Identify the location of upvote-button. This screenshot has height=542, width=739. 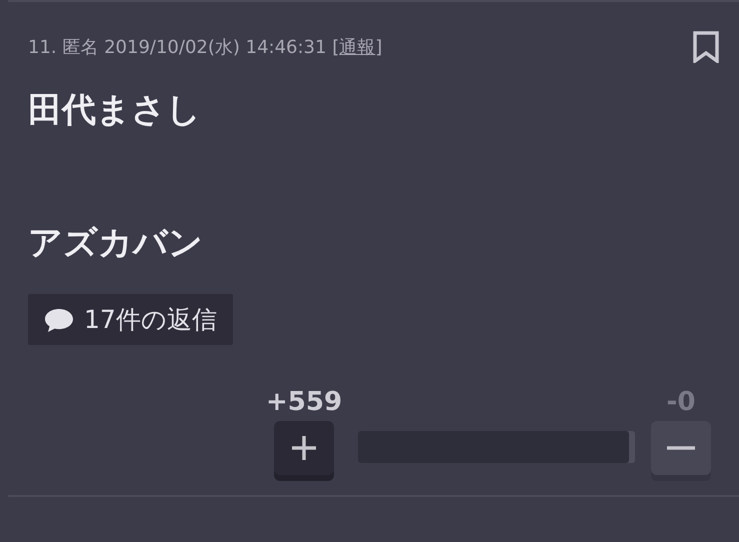
(304, 448).